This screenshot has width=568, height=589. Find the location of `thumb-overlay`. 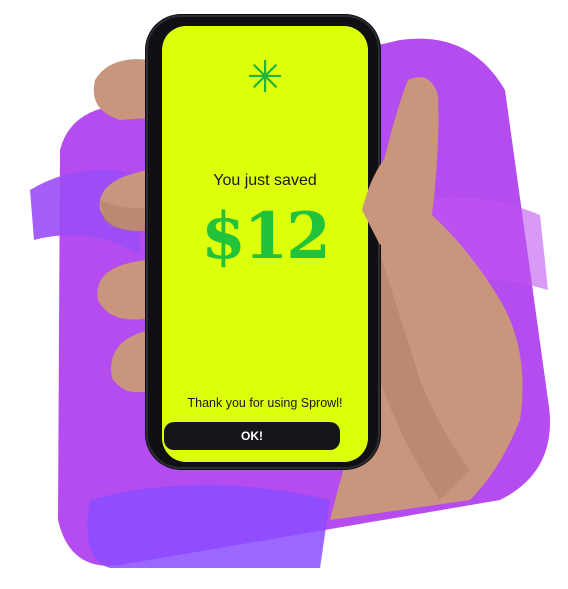

thumb-overlay is located at coordinates (381, 197).